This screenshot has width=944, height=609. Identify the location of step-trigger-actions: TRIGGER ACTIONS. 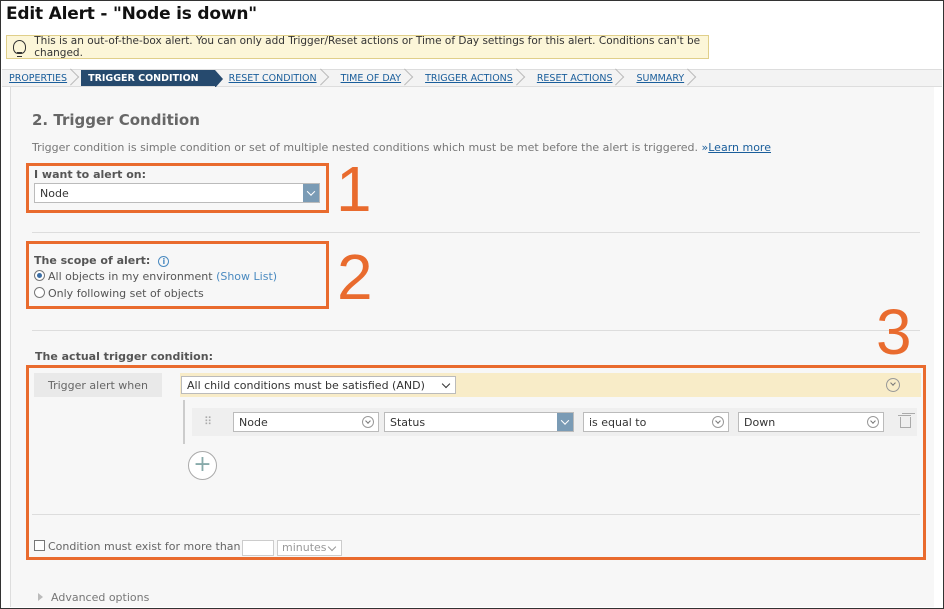
(471, 78).